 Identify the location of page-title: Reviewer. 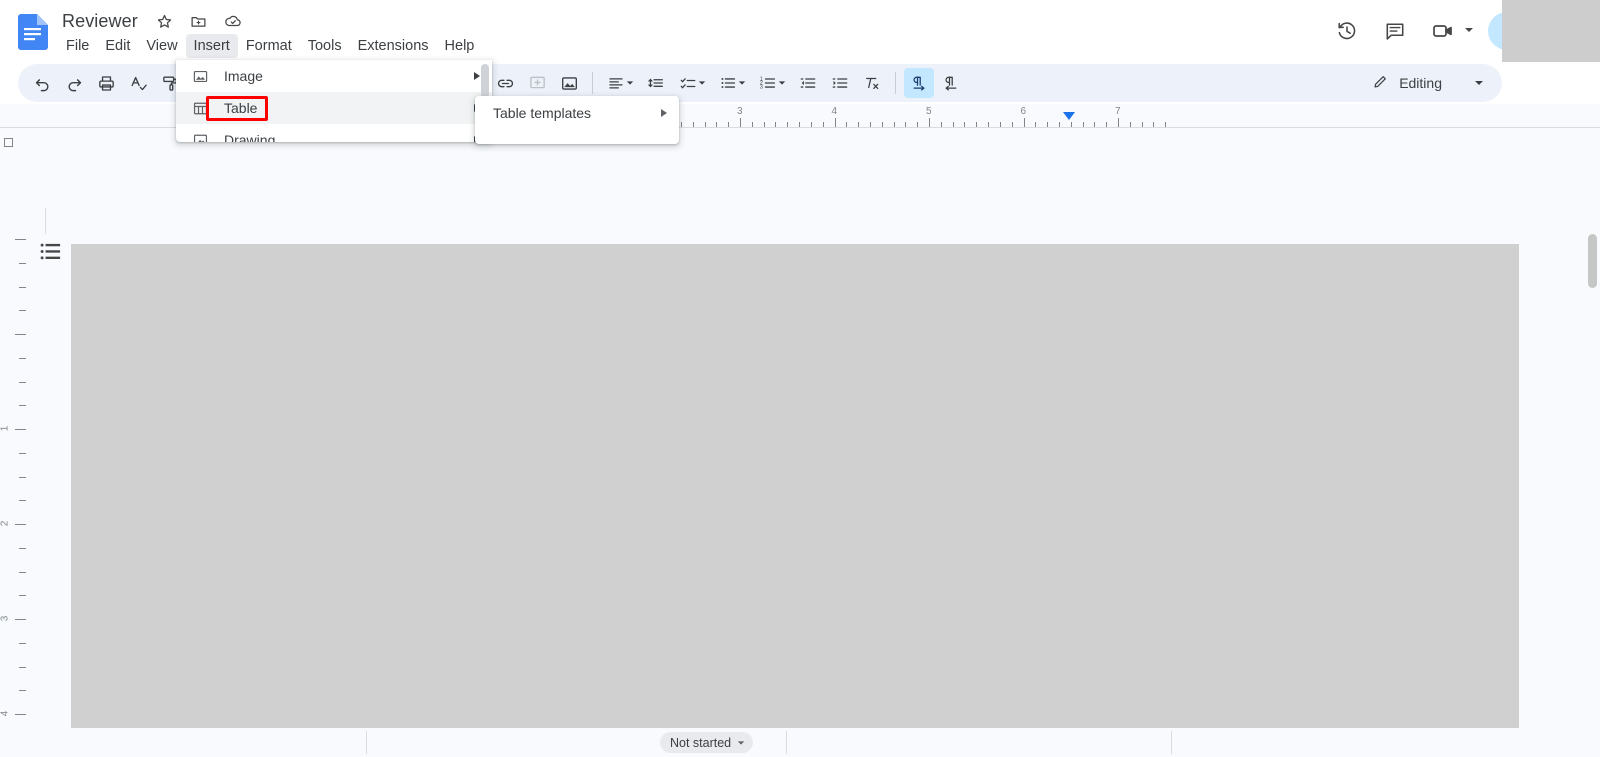
(100, 21).